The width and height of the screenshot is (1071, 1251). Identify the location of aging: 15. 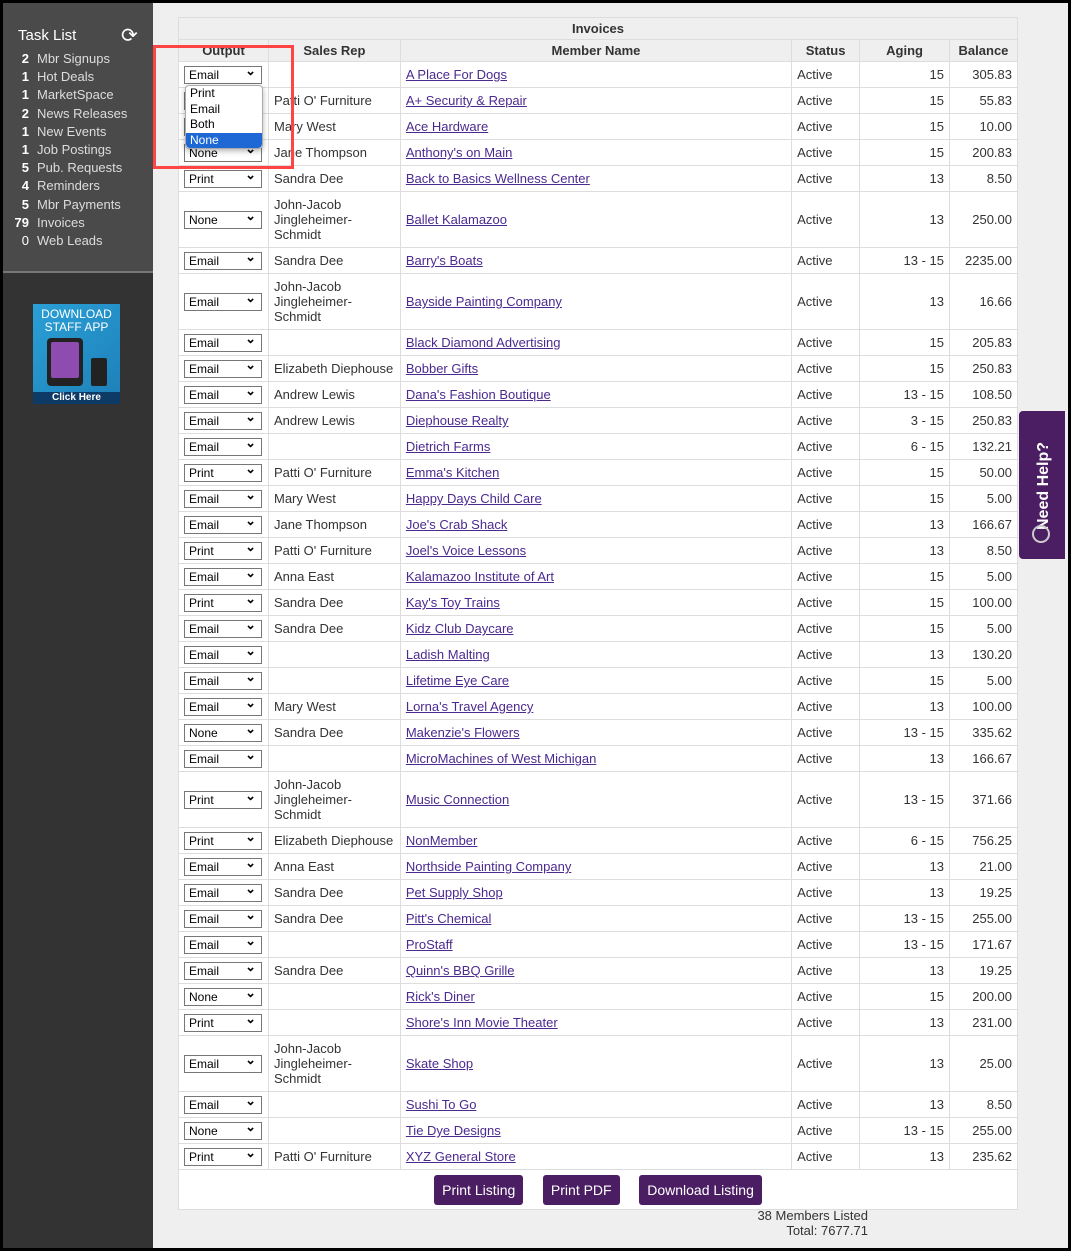
(904, 576).